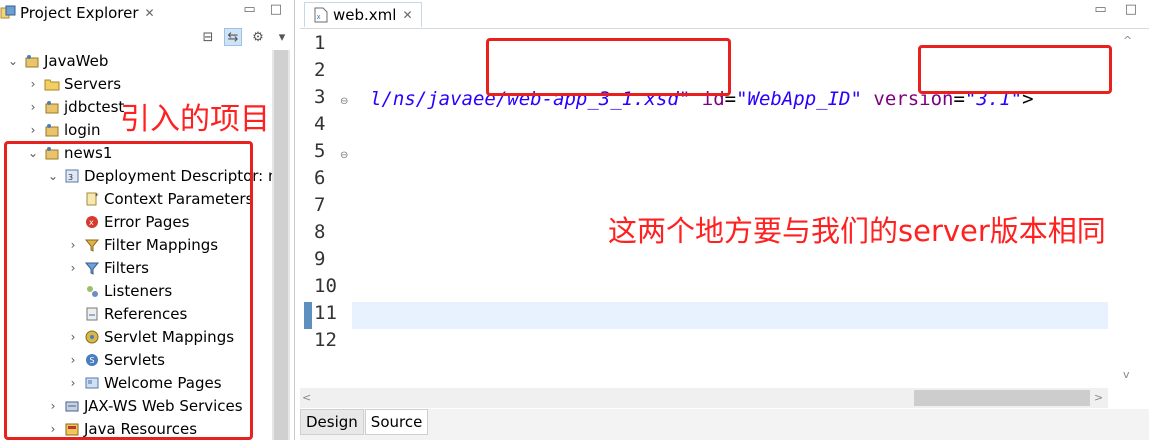 Image resolution: width=1149 pixels, height=440 pixels. I want to click on editor-tabbar: x web.xml ✕ ▭ □, so click(724, 14).